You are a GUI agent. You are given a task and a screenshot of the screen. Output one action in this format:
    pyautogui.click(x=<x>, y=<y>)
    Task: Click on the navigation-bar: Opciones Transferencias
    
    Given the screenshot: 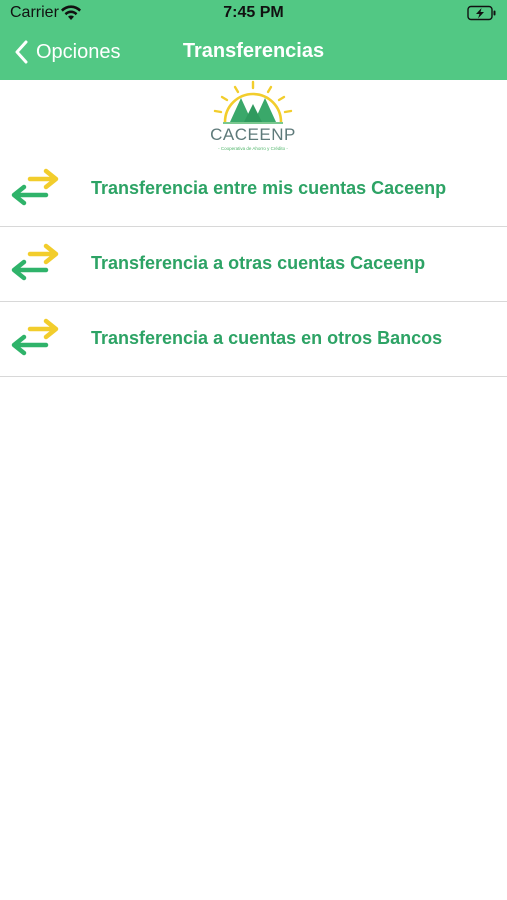 What is the action you would take?
    pyautogui.click(x=253, y=52)
    